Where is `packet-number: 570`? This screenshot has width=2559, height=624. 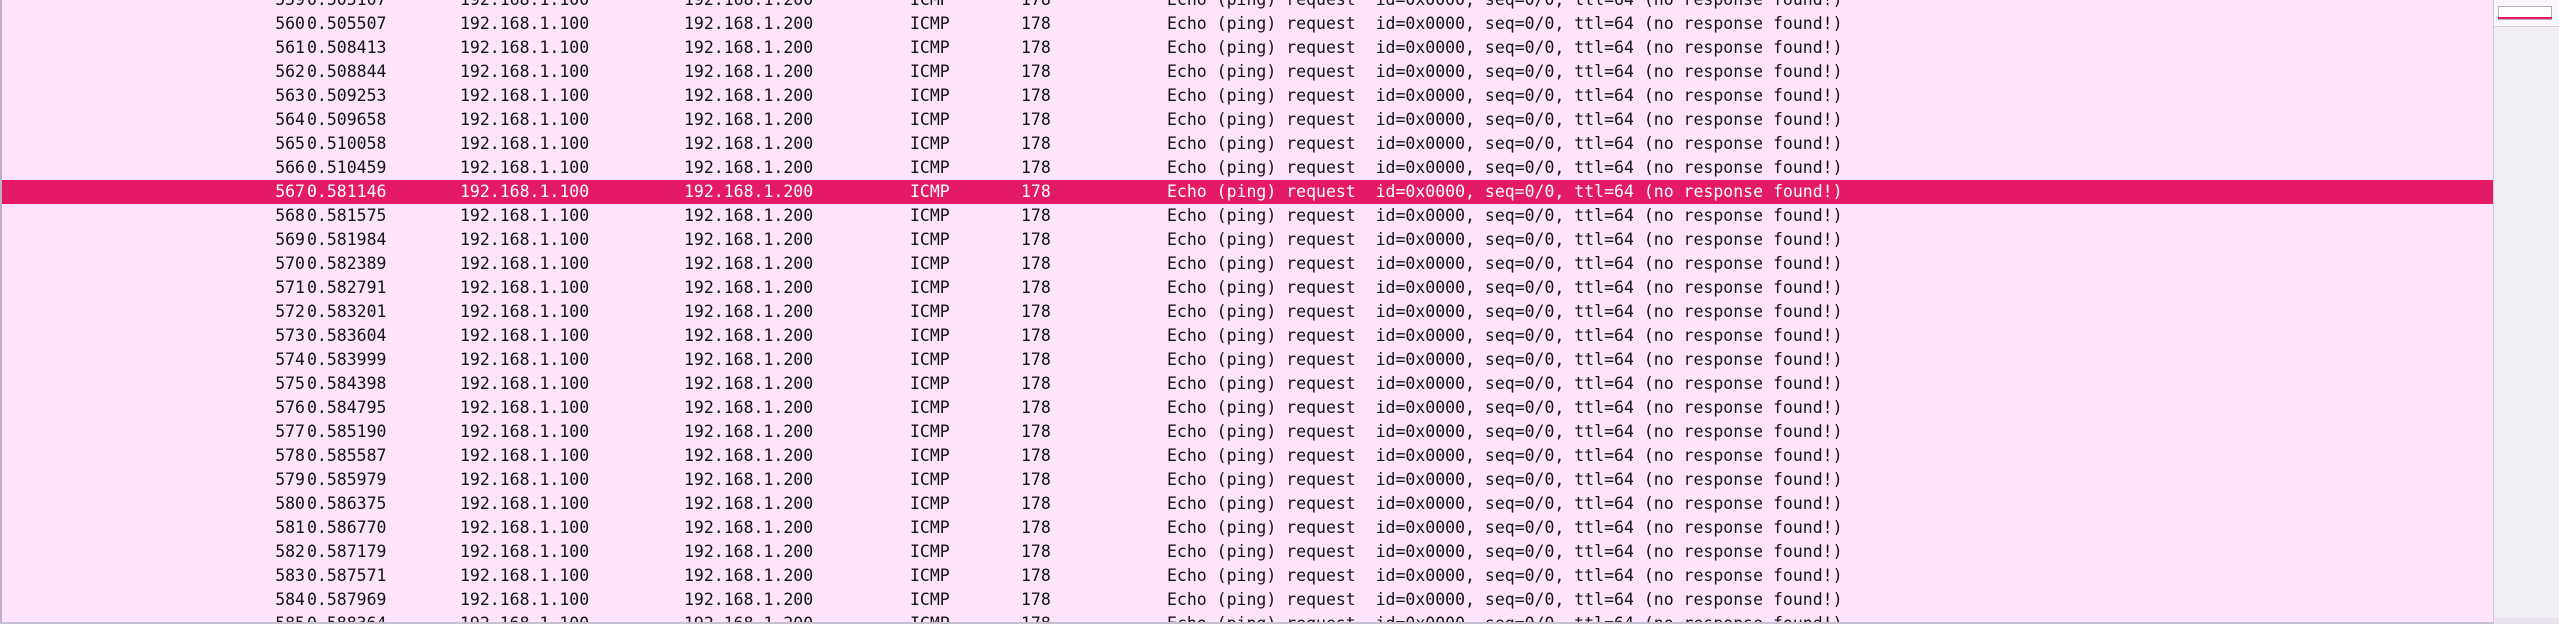 packet-number: 570 is located at coordinates (290, 263).